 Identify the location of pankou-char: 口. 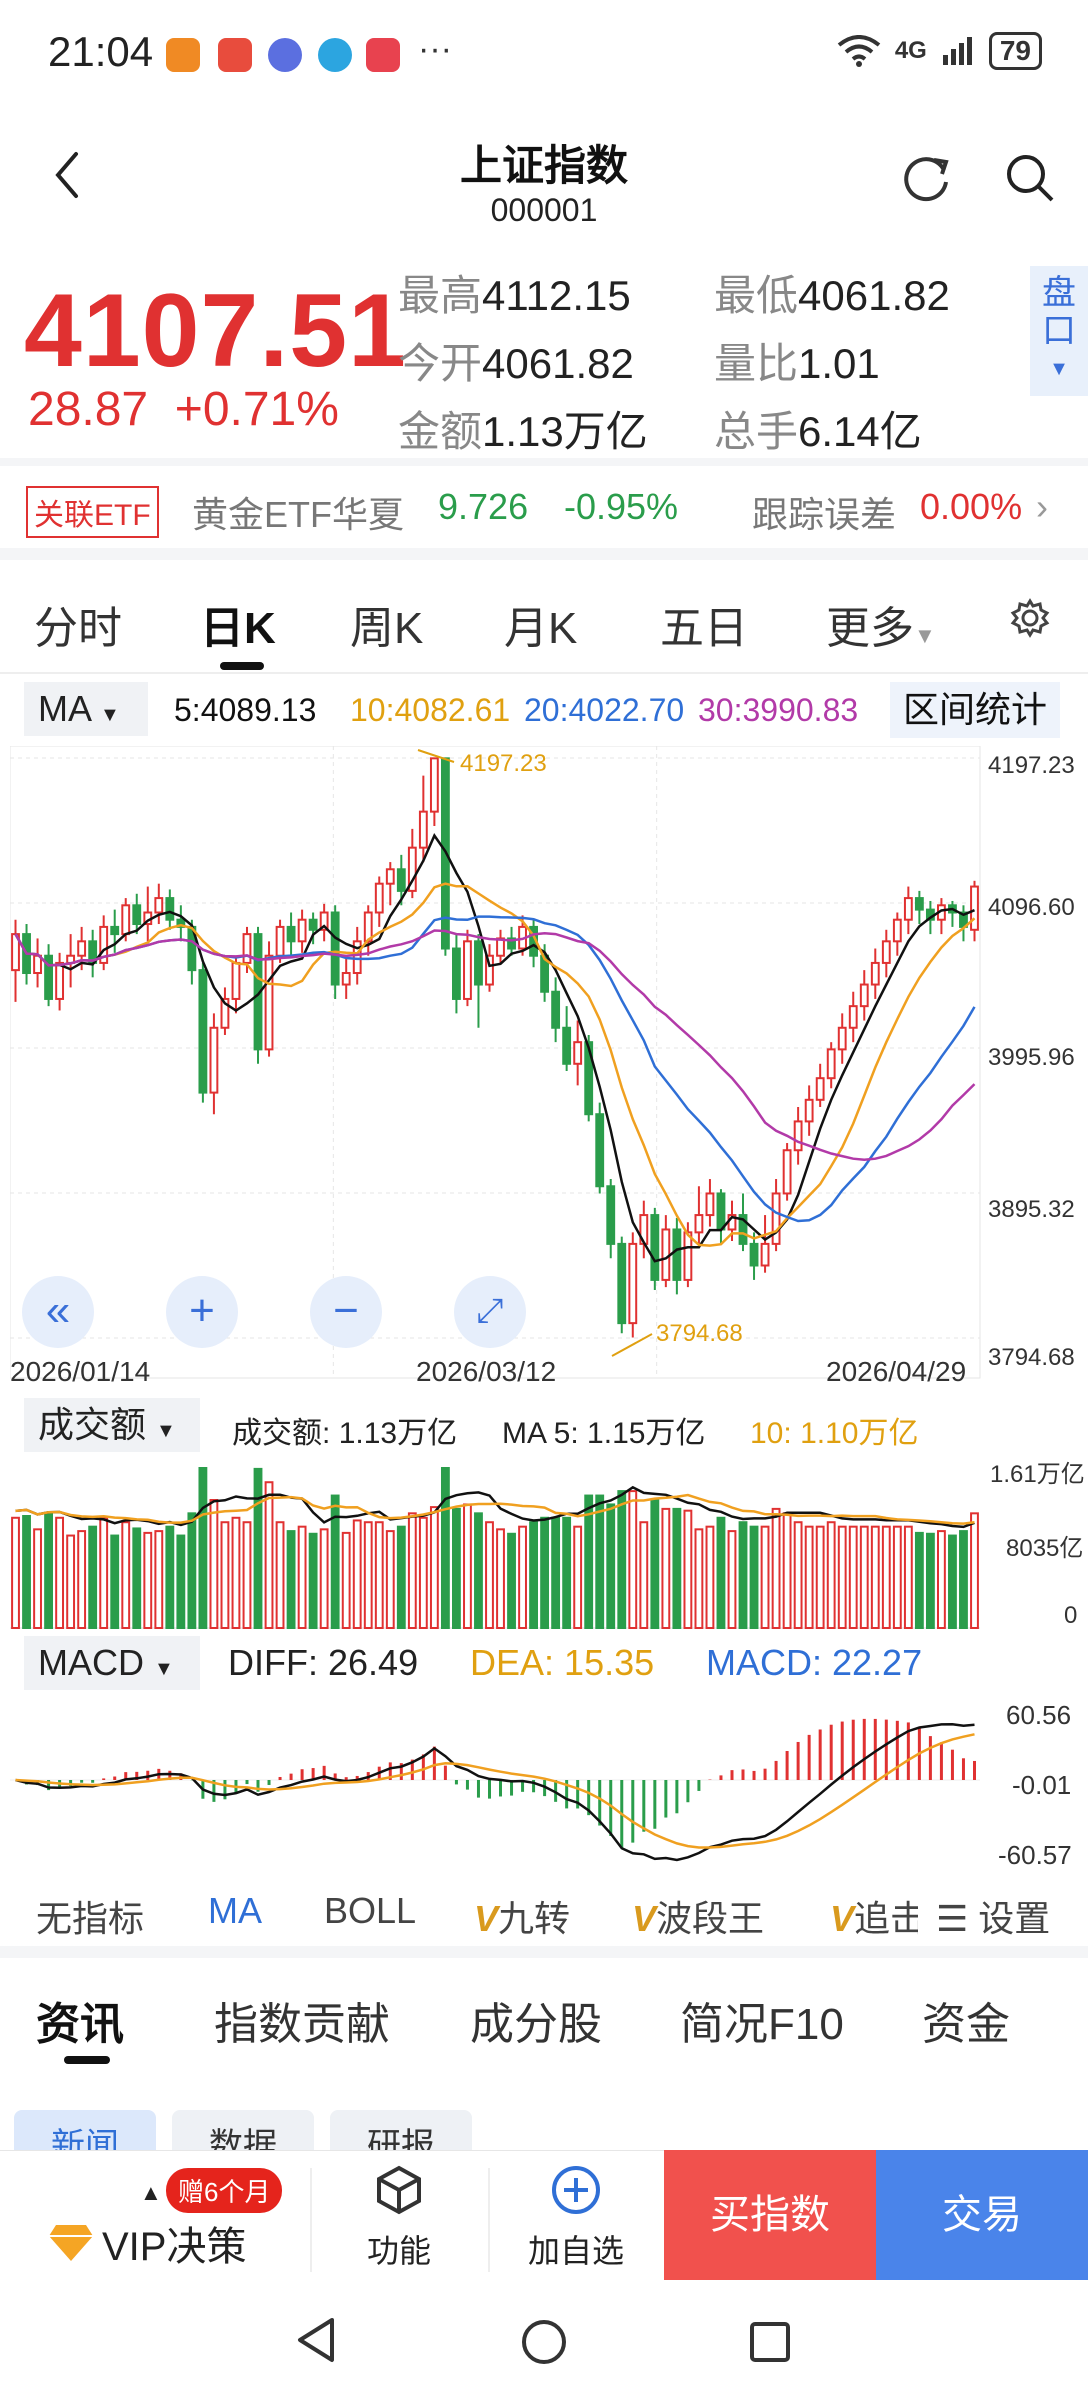
(1059, 331).